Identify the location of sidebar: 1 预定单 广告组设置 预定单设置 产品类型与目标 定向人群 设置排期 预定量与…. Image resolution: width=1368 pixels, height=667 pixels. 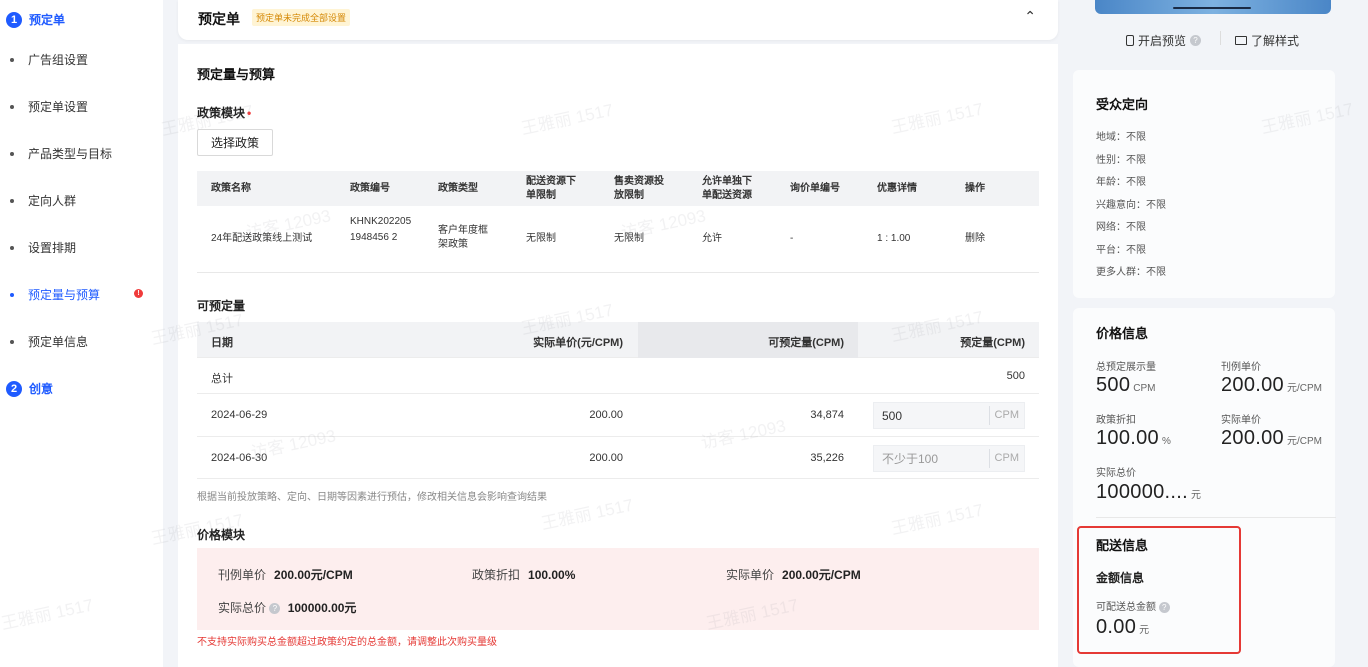
(81, 333).